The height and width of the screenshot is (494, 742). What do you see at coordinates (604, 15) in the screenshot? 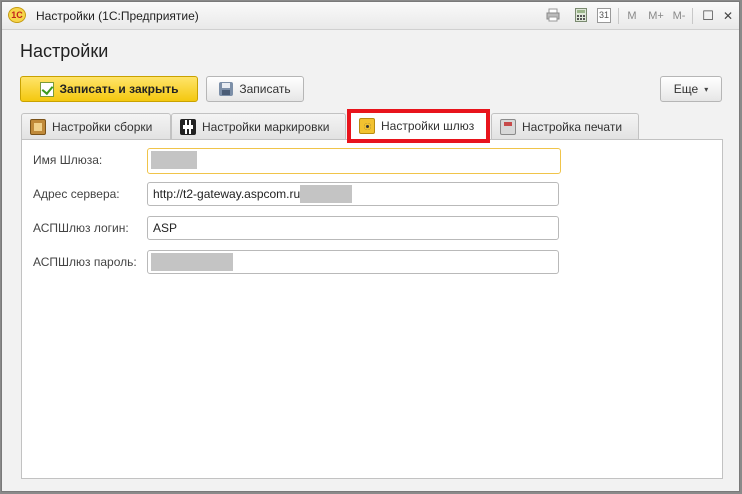
I see `calendar-icon: 31` at bounding box center [604, 15].